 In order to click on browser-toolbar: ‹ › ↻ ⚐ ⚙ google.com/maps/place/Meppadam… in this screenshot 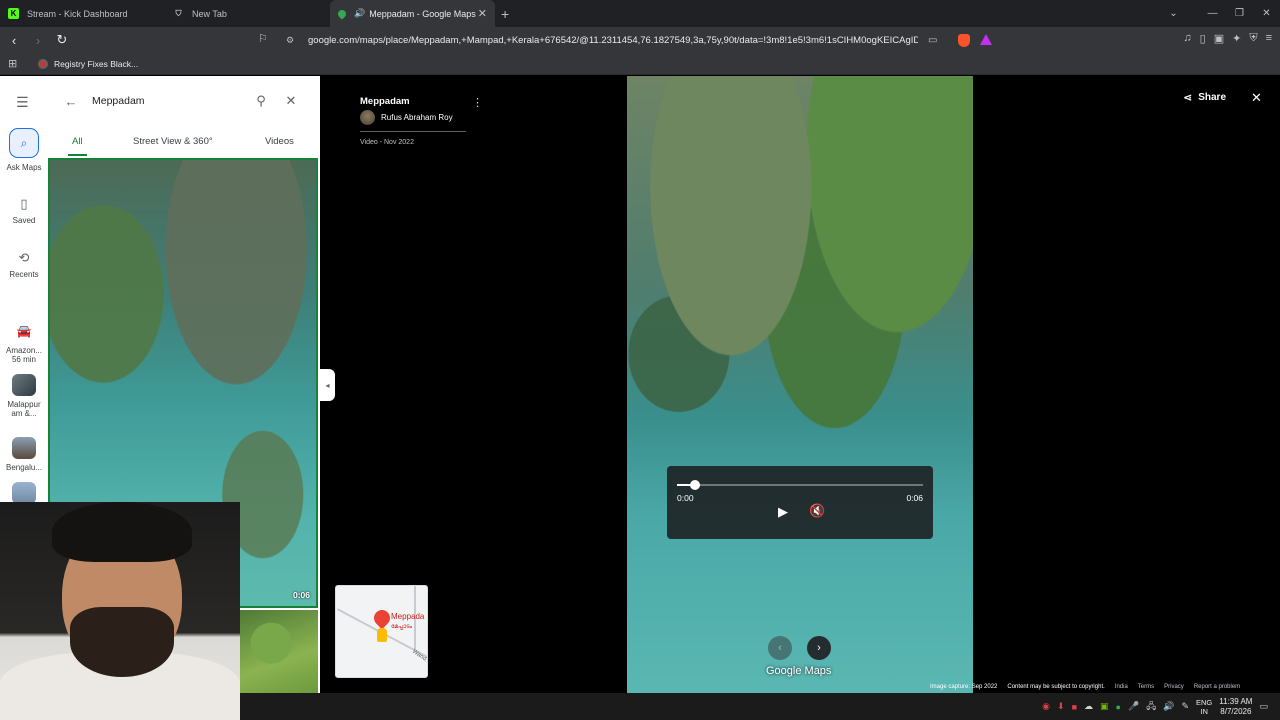, I will do `click(640, 40)`.